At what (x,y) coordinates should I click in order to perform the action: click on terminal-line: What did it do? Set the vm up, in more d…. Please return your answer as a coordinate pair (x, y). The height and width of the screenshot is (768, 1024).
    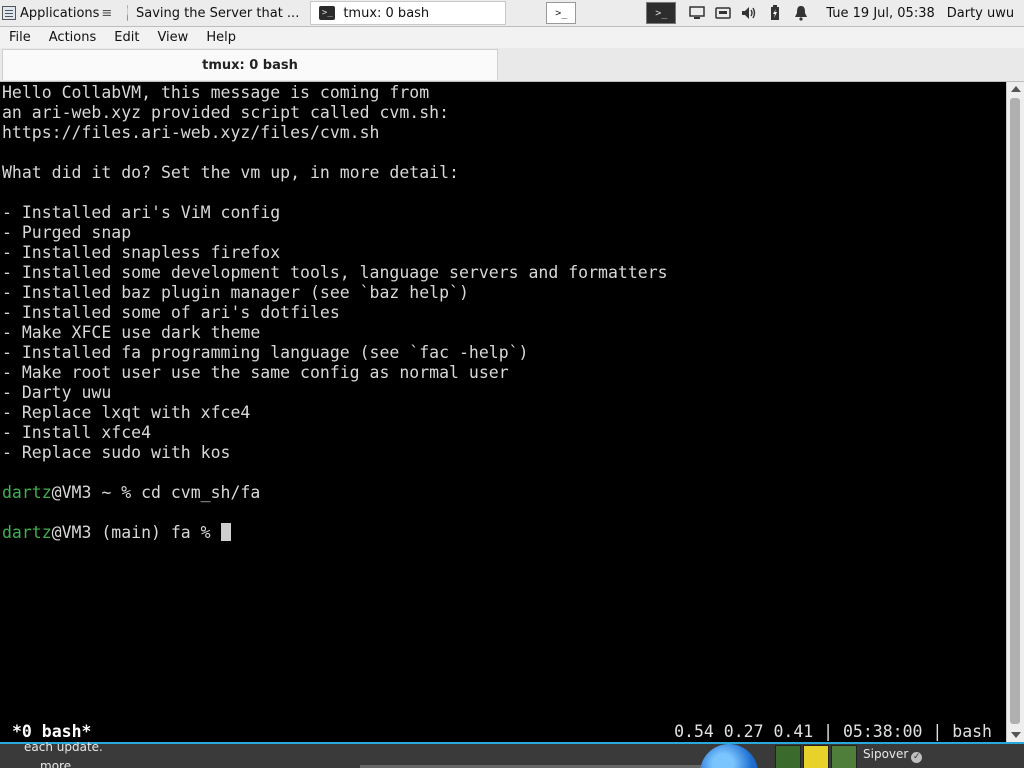
    Looking at the image, I should click on (230, 172).